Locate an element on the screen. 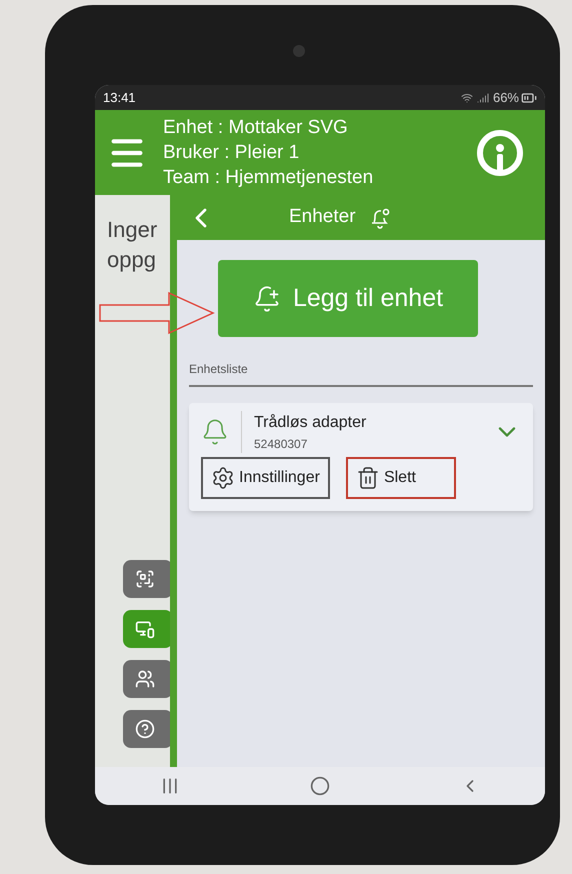 Image resolution: width=572 pixels, height=874 pixels. camera-icon is located at coordinates (299, 51).